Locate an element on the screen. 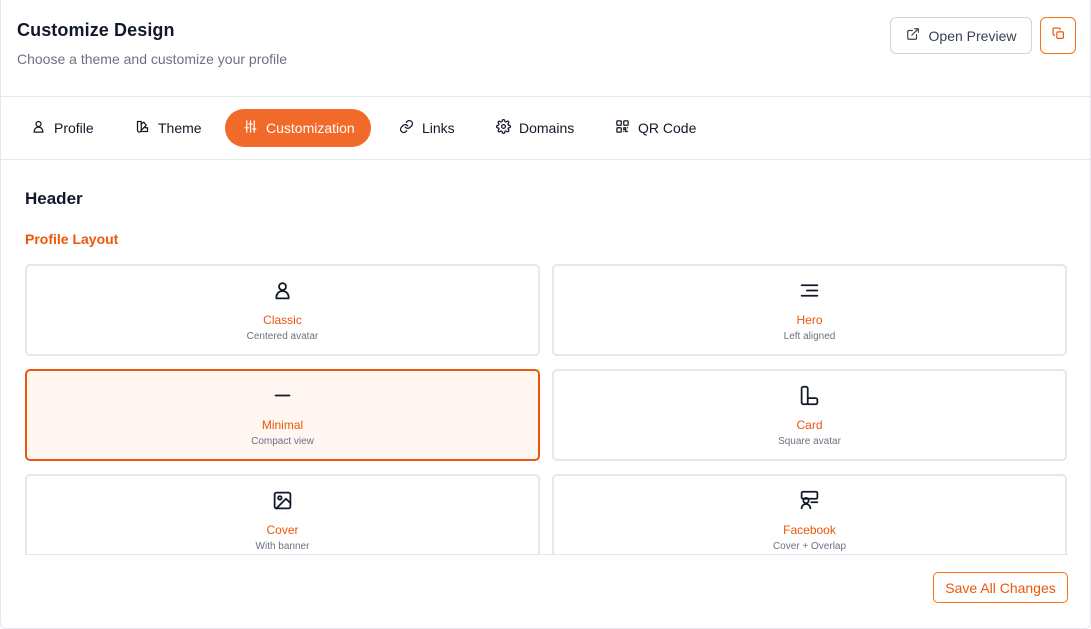 This screenshot has height=629, width=1091. layout-option-desc: Cover + Overlap is located at coordinates (809, 546).